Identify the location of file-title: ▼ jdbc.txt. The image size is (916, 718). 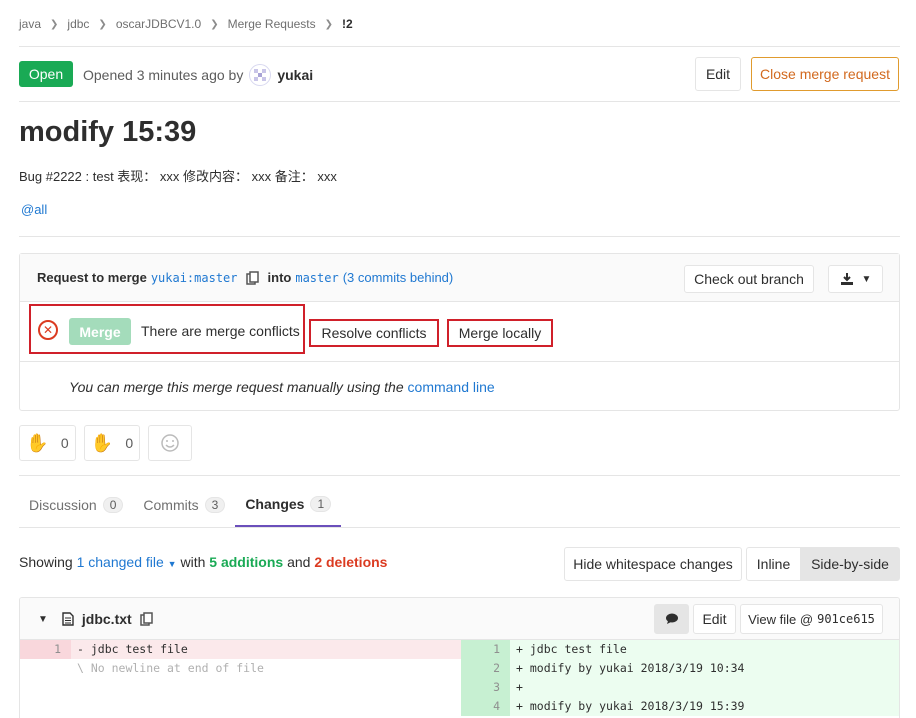
(96, 619).